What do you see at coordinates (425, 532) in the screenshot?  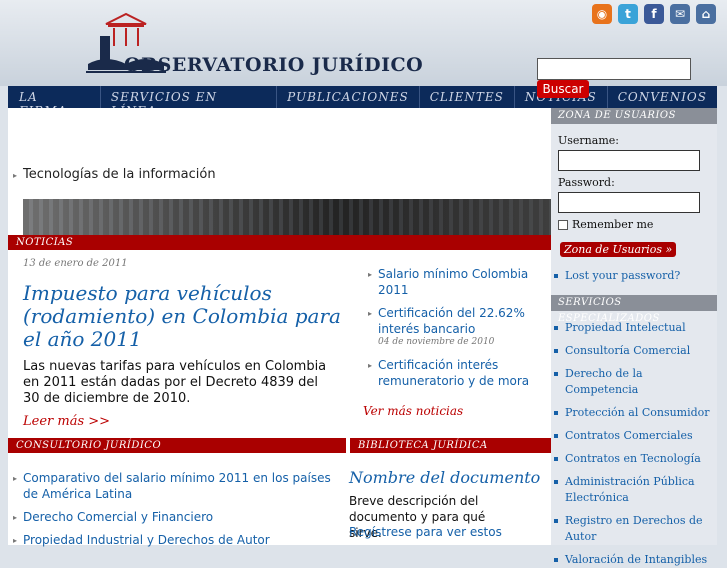 I see `register-link: Regístrese para ver estos` at bounding box center [425, 532].